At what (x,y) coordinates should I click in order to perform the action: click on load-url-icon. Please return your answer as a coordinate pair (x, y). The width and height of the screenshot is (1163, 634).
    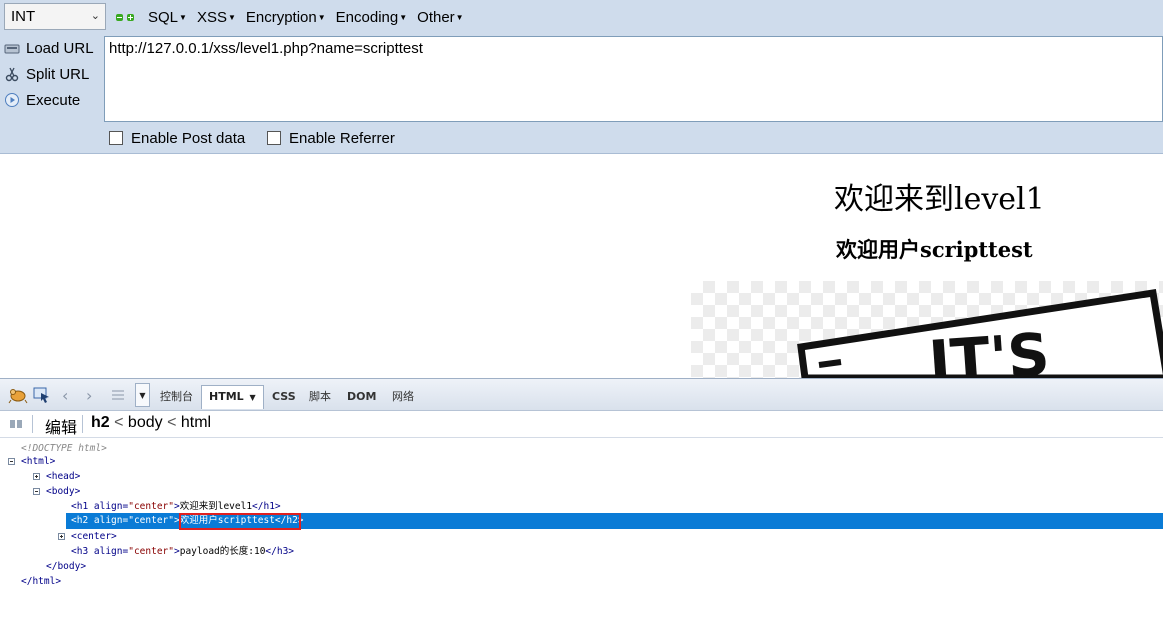
    Looking at the image, I should click on (12, 48).